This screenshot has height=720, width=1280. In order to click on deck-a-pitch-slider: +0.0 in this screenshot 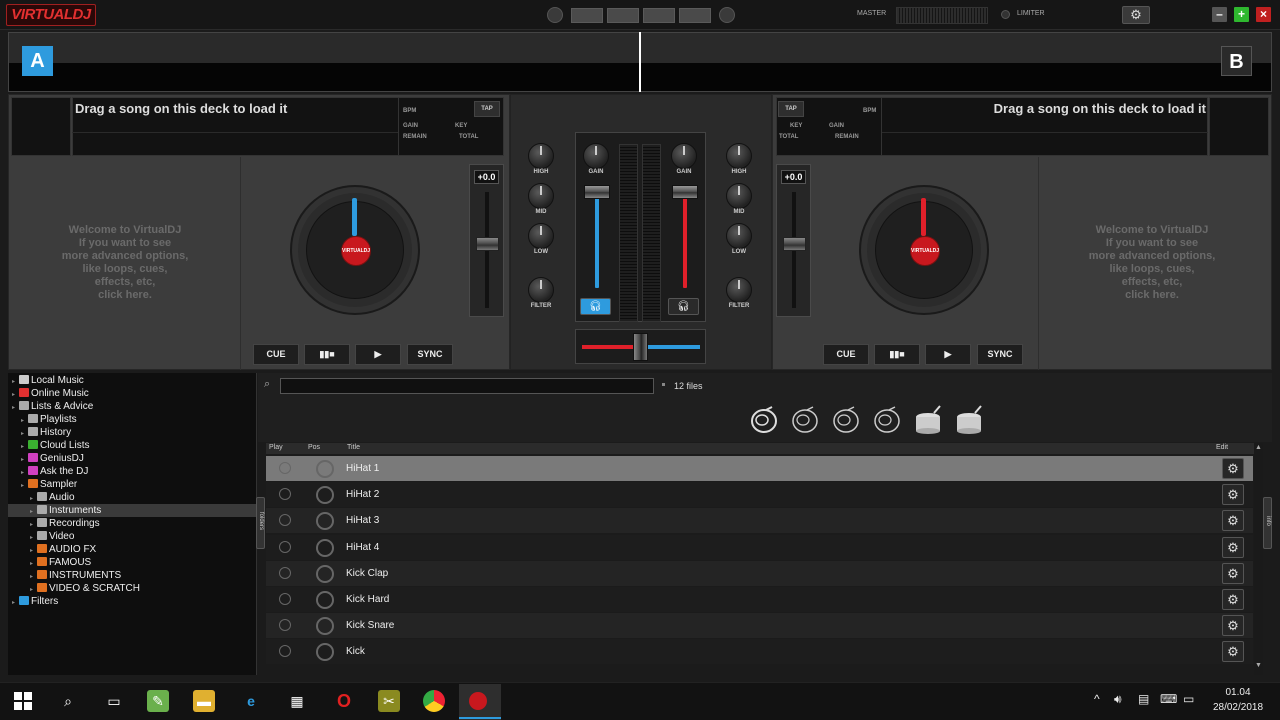, I will do `click(486, 240)`.